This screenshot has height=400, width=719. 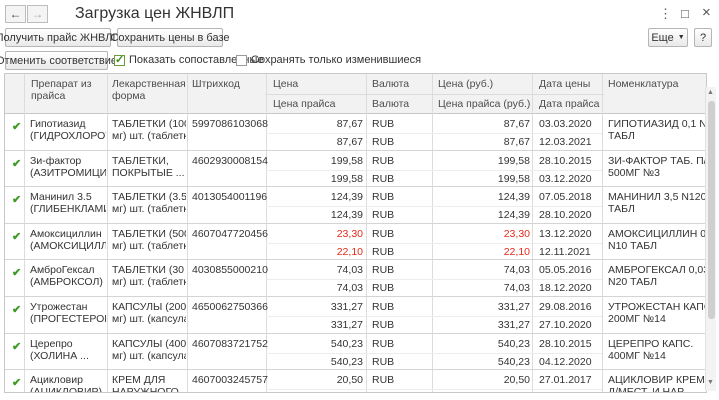 I want to click on nomenclature: ГИПОТИАЗИД 0,1 N20, so click(x=657, y=124).